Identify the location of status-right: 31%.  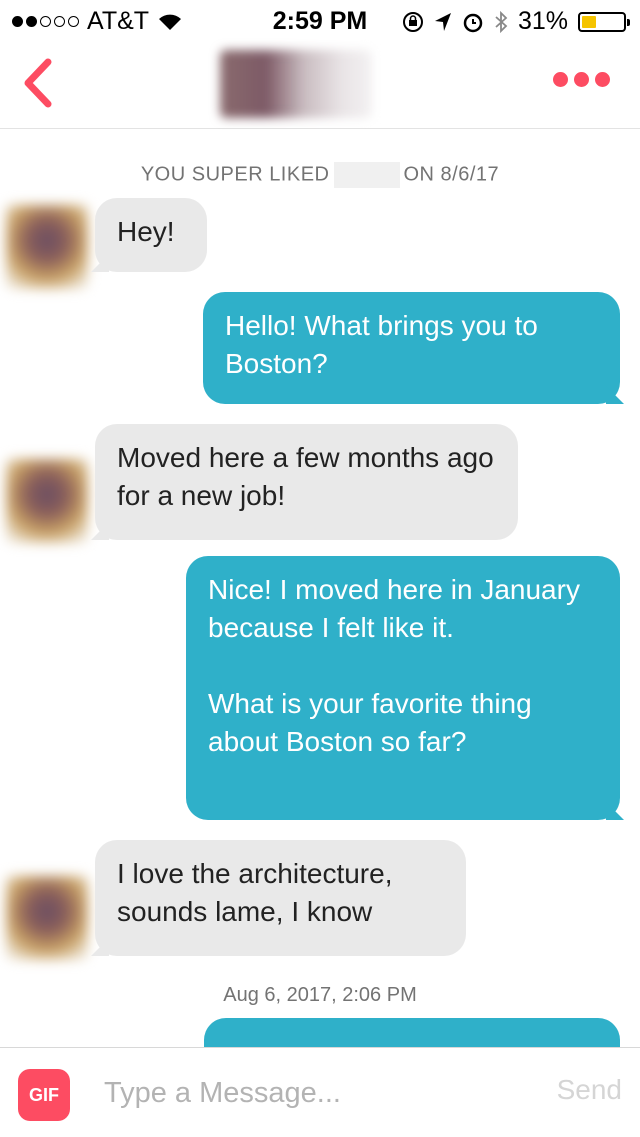
(516, 21).